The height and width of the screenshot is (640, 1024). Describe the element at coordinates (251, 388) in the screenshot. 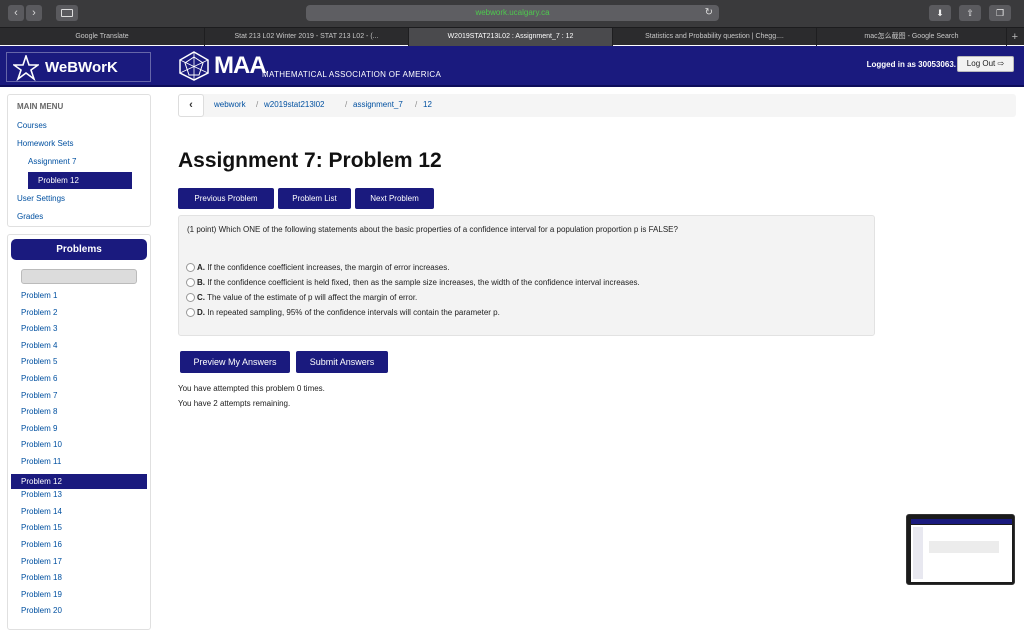

I see `attempts-count-text: You have attempted this problem 0 times.` at that location.